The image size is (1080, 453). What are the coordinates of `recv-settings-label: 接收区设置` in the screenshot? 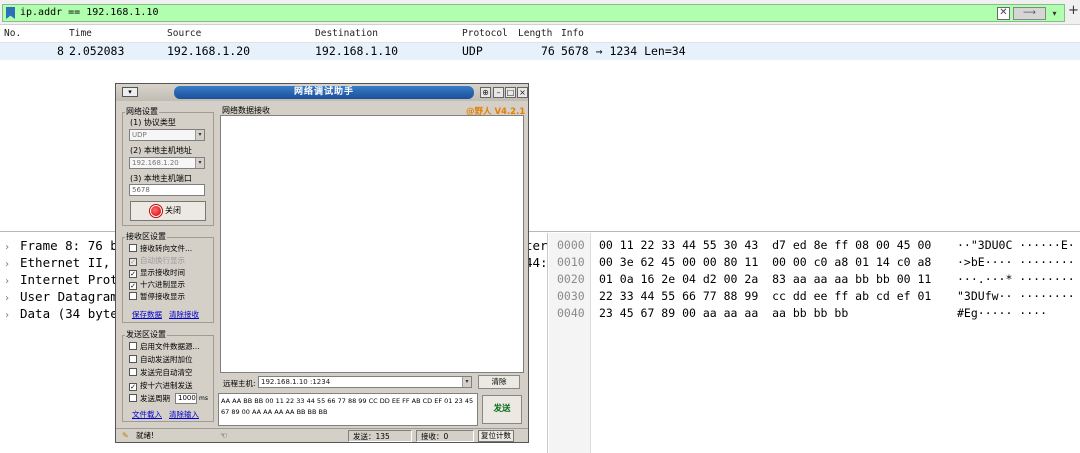 It's located at (146, 236).